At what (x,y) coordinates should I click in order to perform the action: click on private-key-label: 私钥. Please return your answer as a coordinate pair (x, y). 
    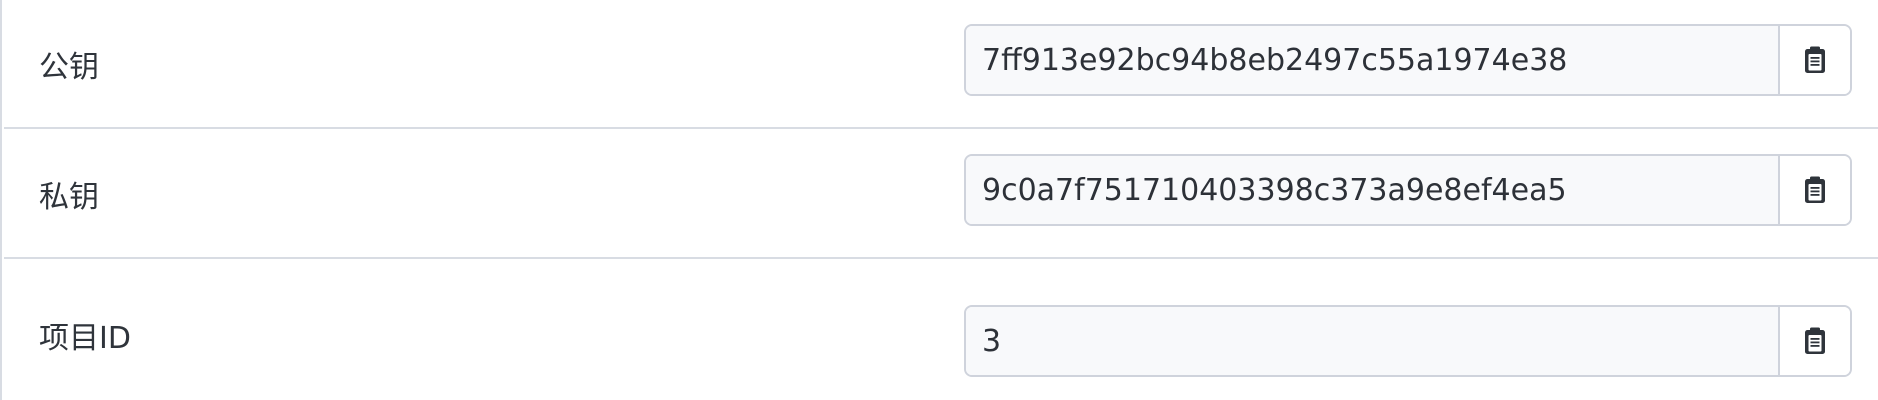
    Looking at the image, I should click on (69, 197).